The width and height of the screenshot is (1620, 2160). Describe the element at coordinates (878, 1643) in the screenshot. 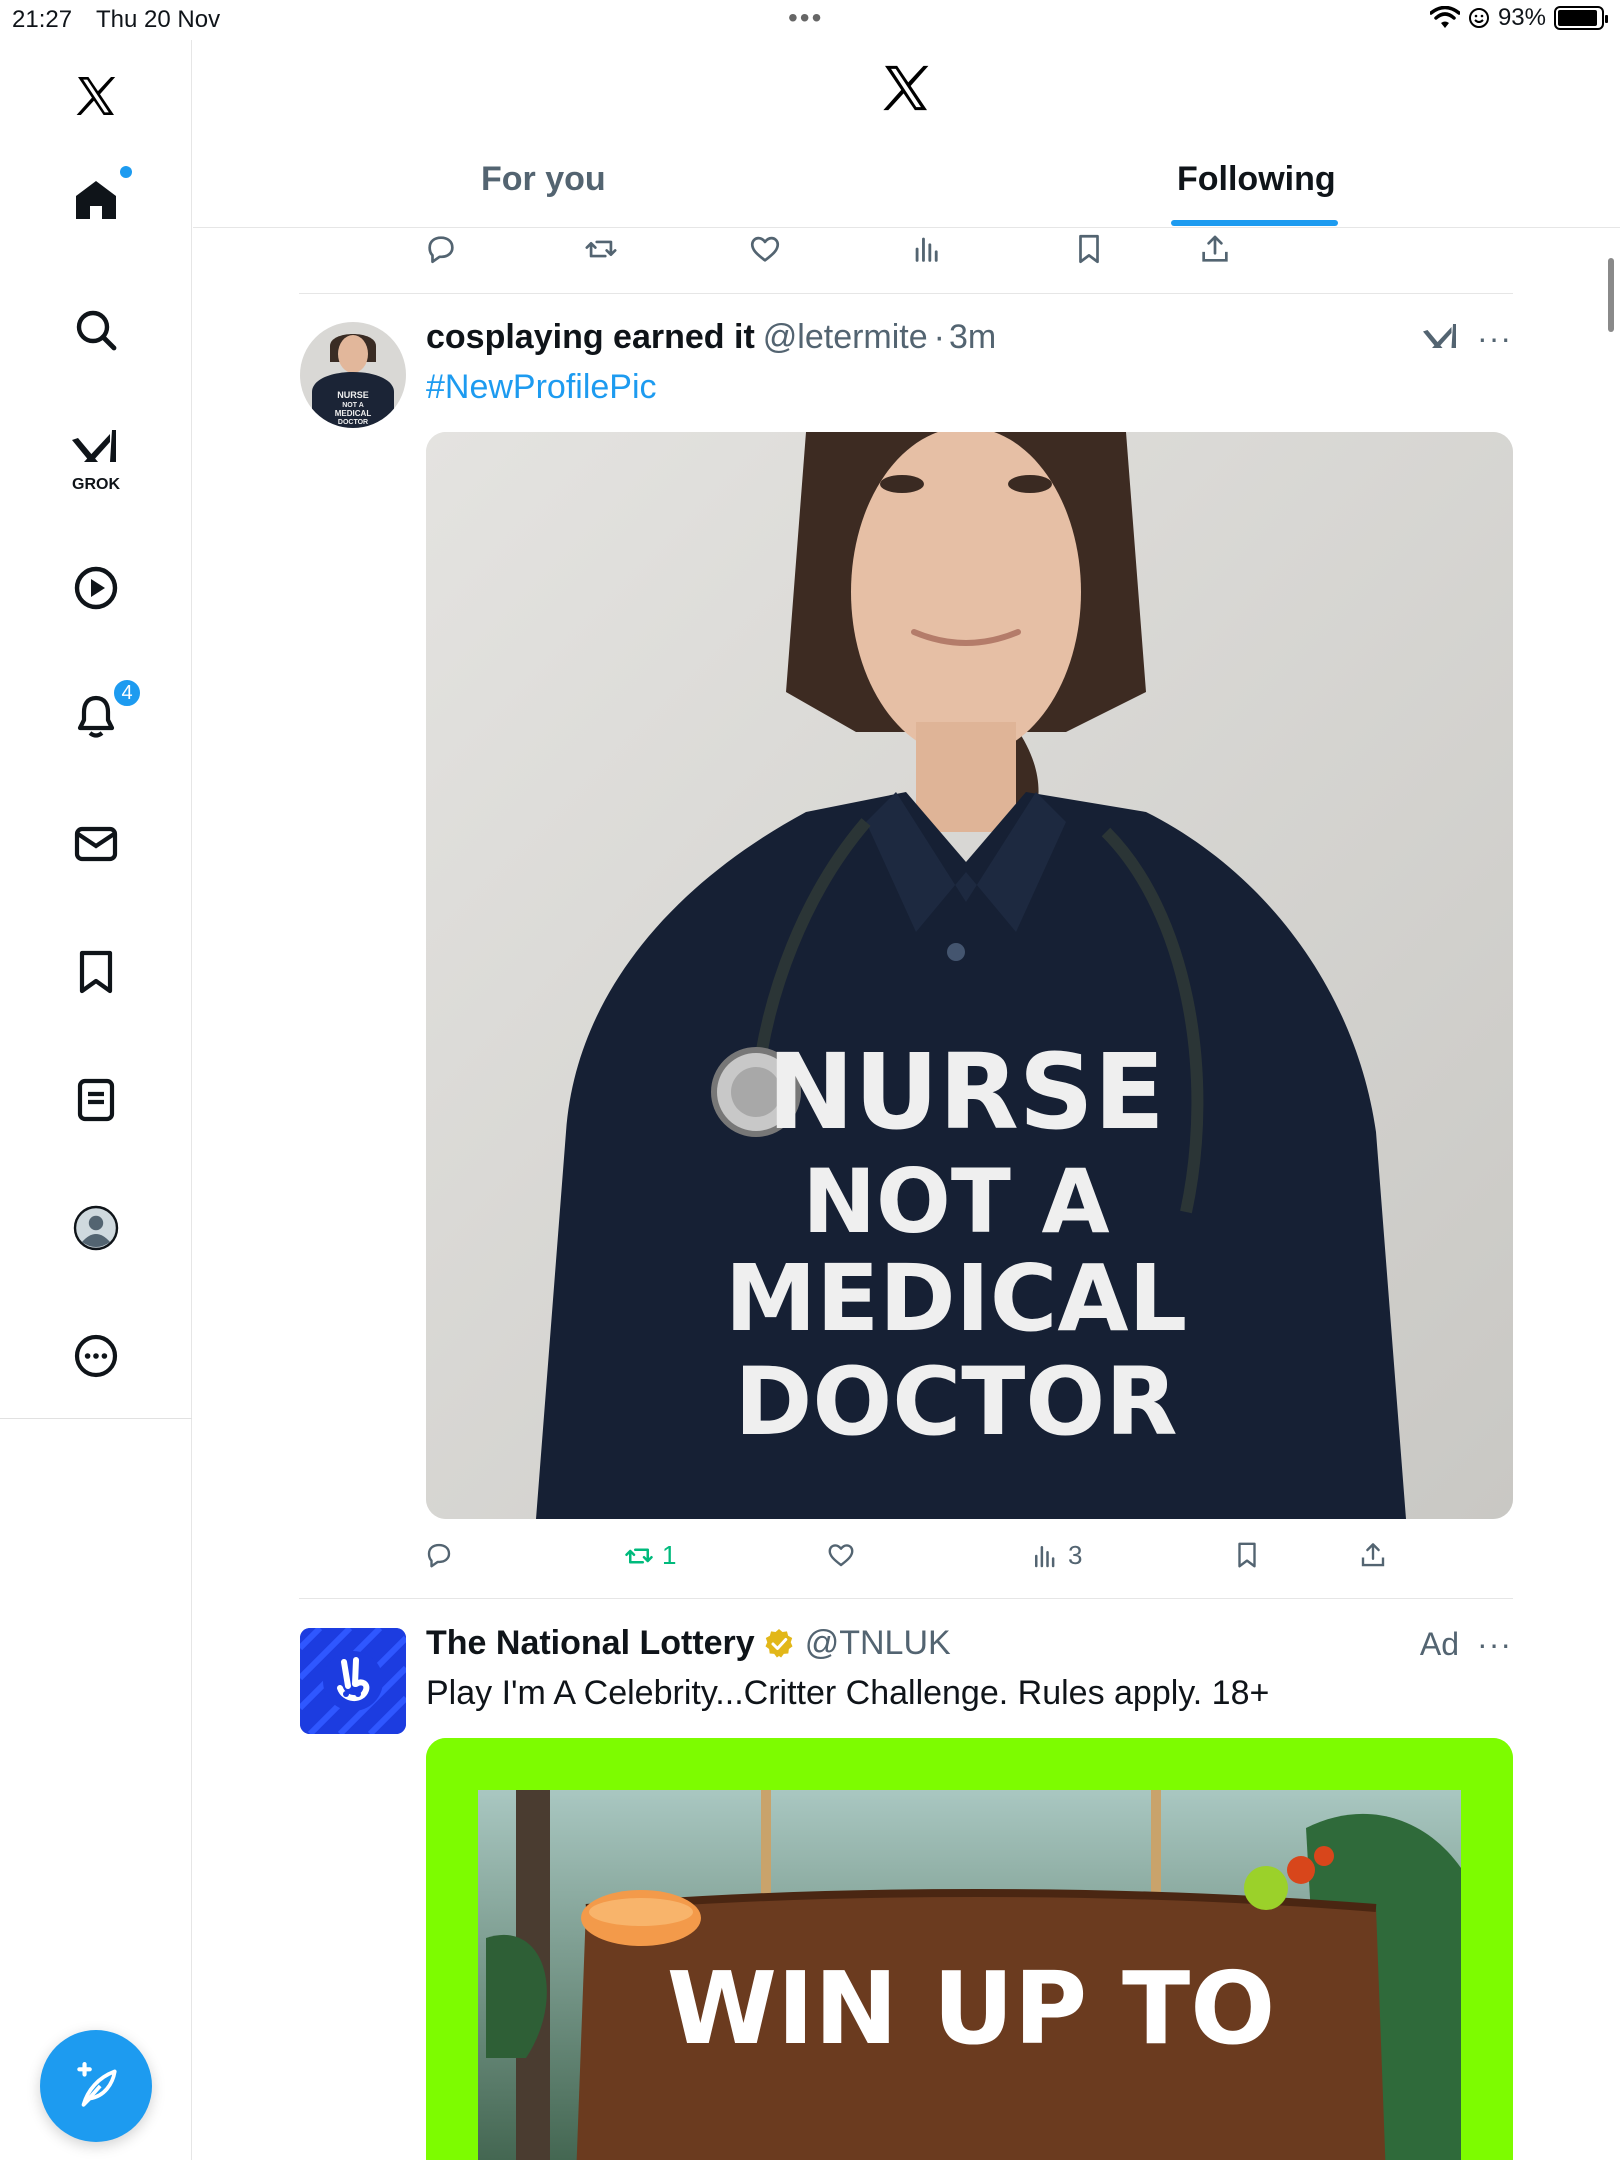

I see `author-handle: @TNLUK` at that location.